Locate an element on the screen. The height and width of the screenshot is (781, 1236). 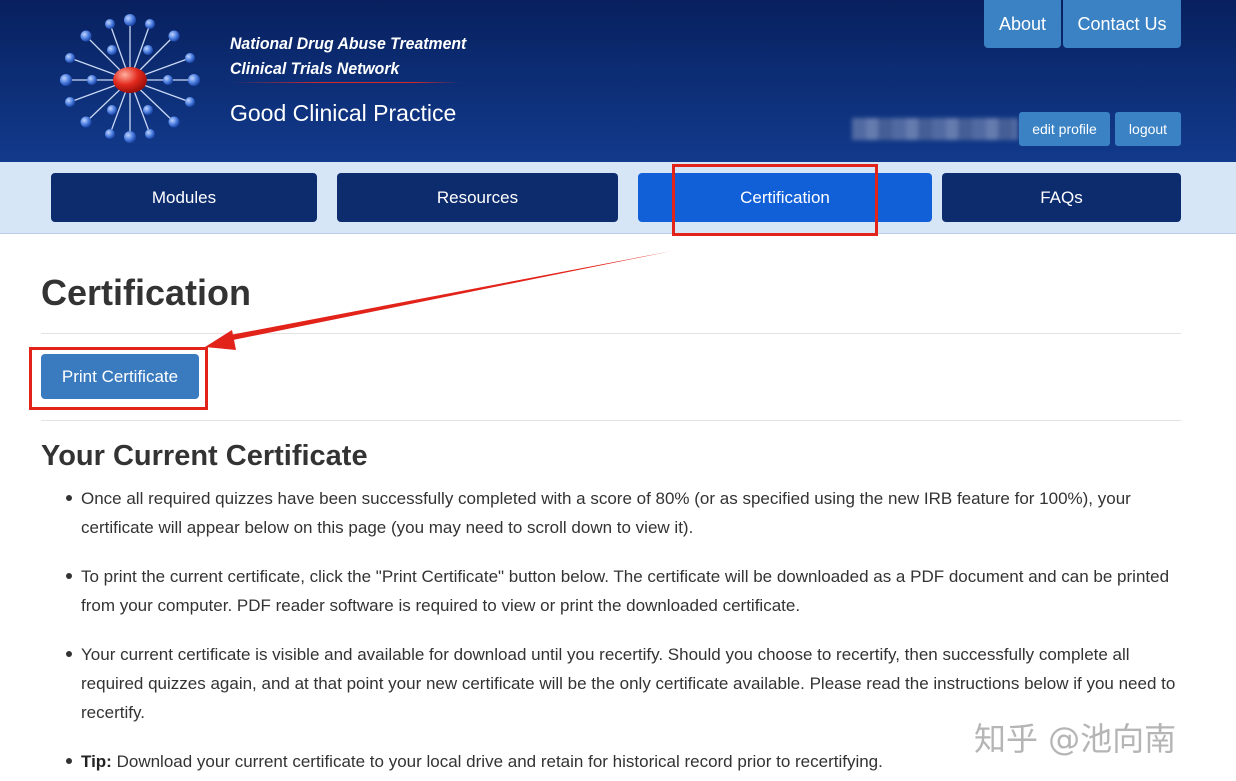
org-name-line1: National Drug Abuse Treatment is located at coordinates (348, 43).